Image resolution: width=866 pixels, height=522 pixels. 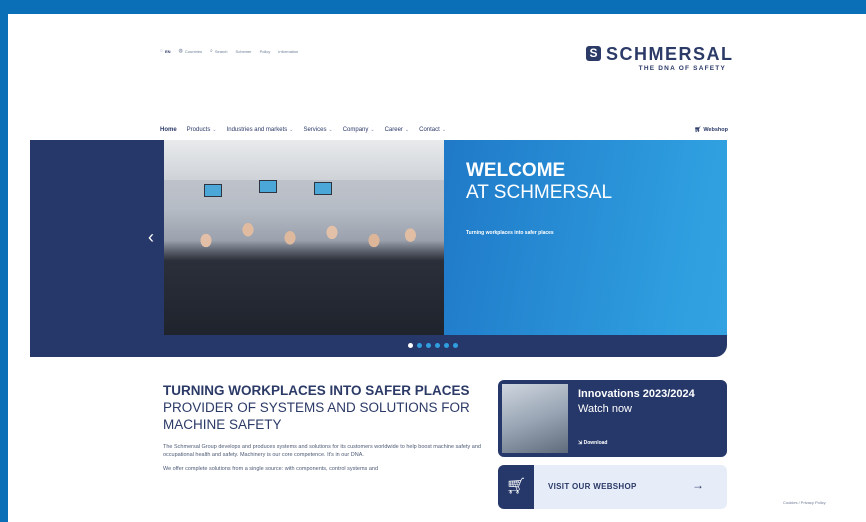 What do you see at coordinates (151, 237) in the screenshot?
I see `chevron-left-icon: ‹` at bounding box center [151, 237].